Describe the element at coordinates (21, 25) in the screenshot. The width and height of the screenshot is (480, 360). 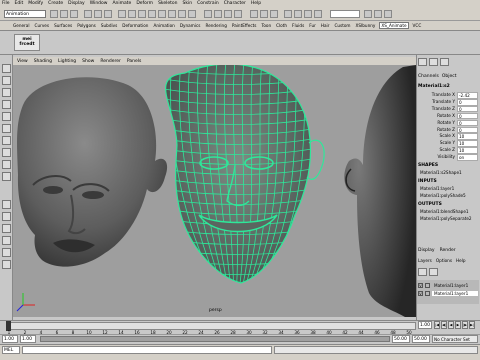
I see `shelf-tab: General` at that location.